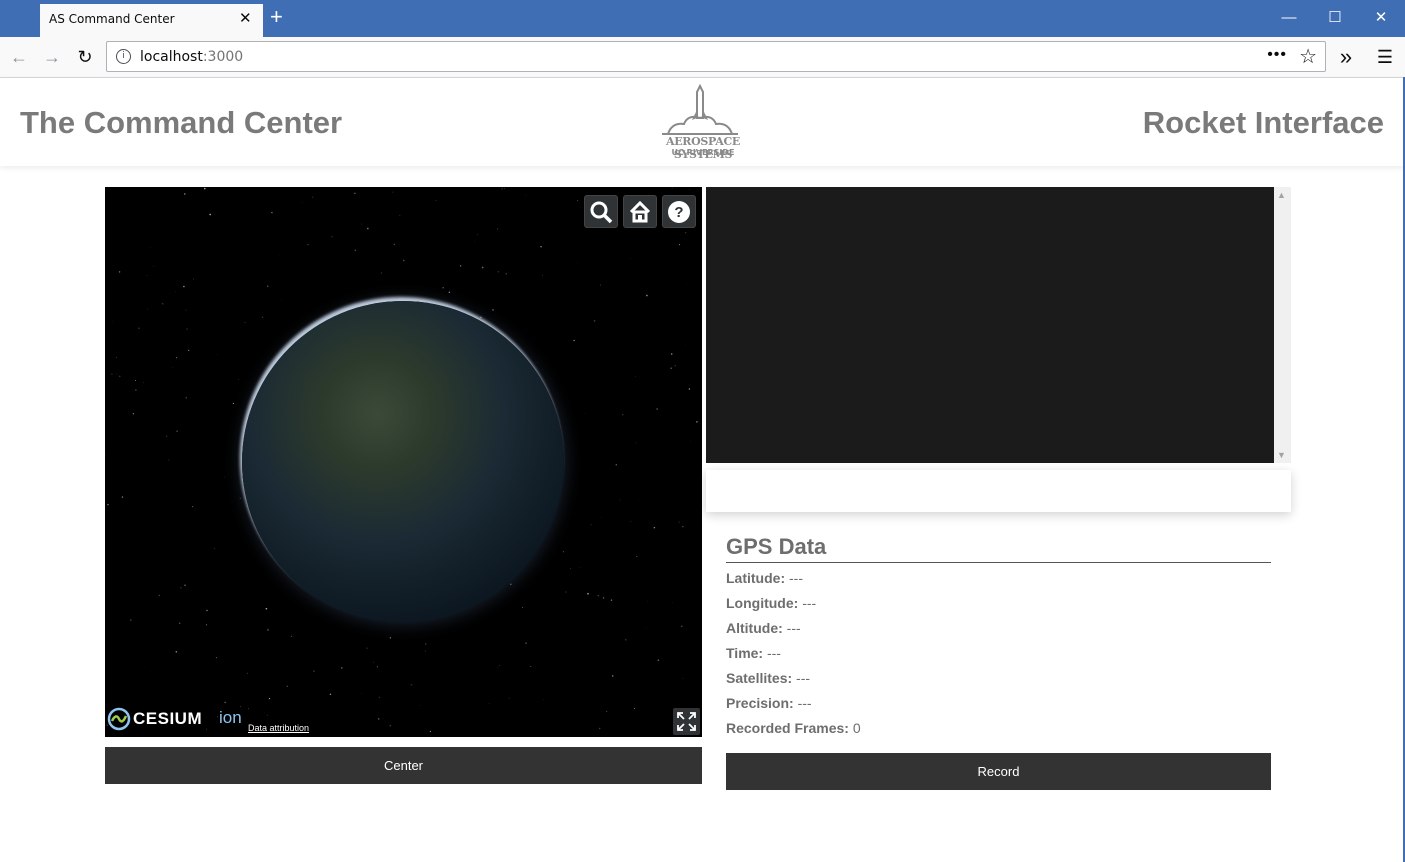 The height and width of the screenshot is (862, 1405). What do you see at coordinates (168, 718) in the screenshot?
I see `cesium-wordmark: CESIUM` at bounding box center [168, 718].